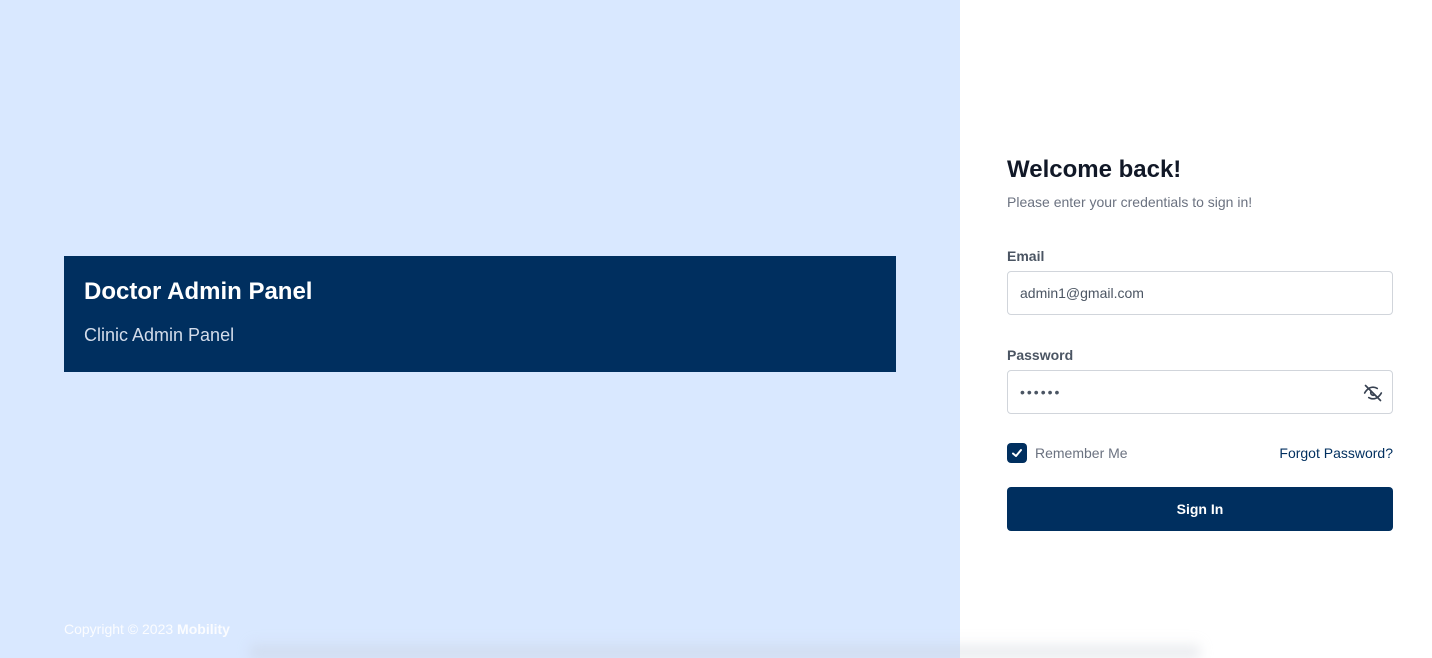 This screenshot has height=658, width=1432. What do you see at coordinates (1373, 393) in the screenshot?
I see `eye-off-icon` at bounding box center [1373, 393].